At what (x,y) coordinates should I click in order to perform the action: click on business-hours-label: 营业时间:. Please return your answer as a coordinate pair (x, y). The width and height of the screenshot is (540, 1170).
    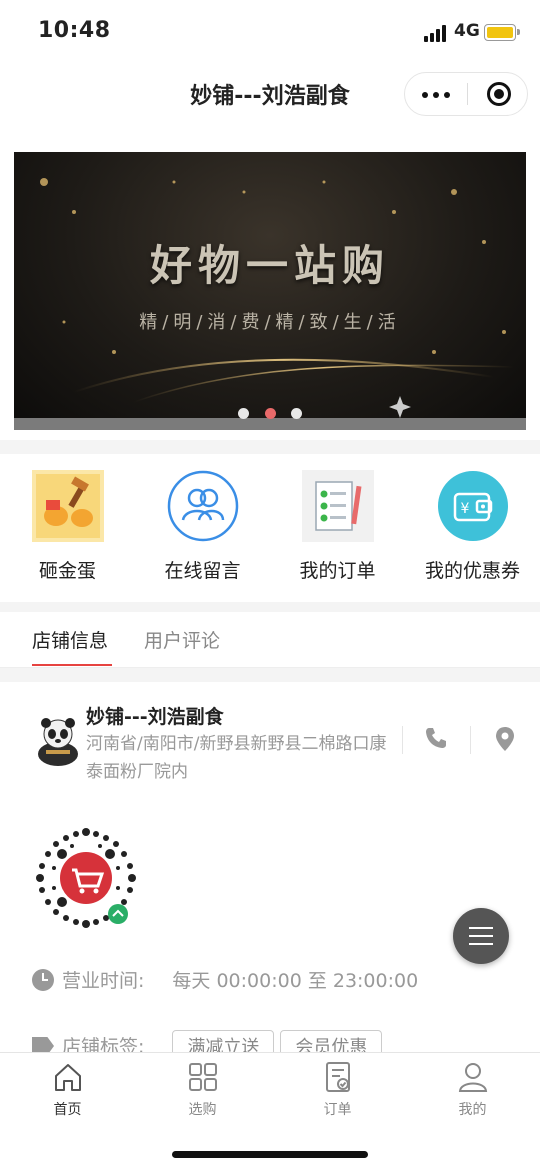
    Looking at the image, I should click on (103, 981).